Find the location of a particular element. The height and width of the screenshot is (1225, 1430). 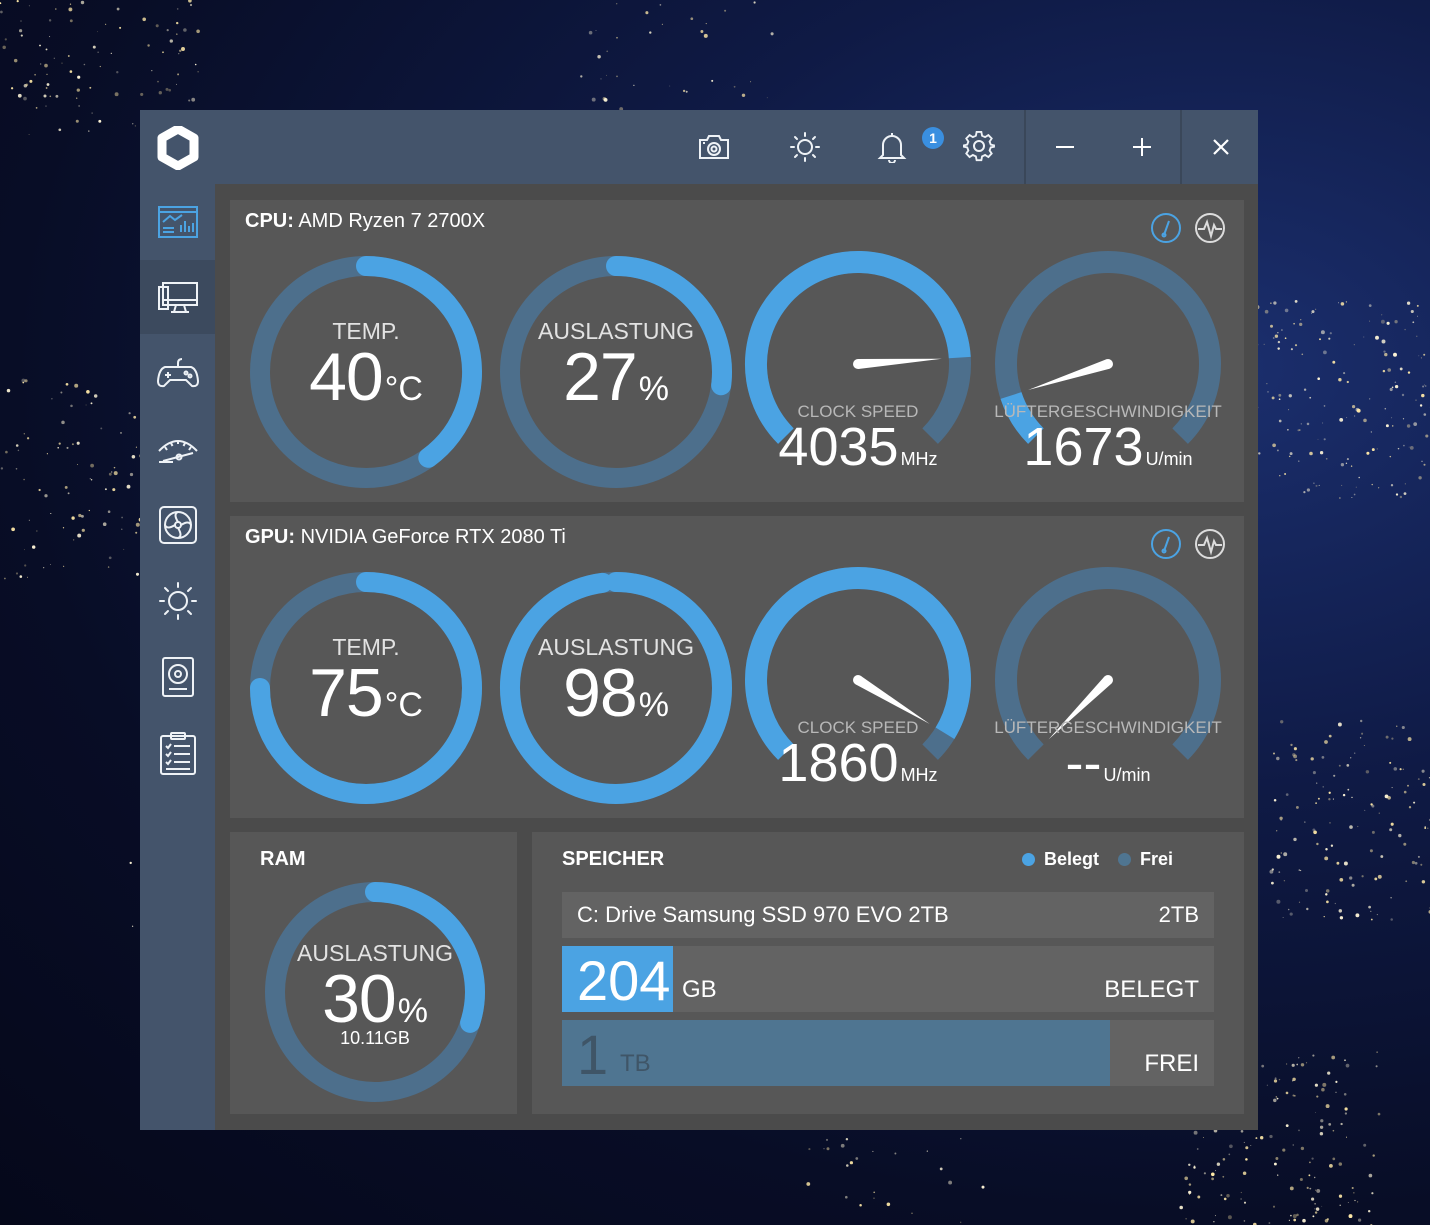

maximize-icon is located at coordinates (1142, 147).